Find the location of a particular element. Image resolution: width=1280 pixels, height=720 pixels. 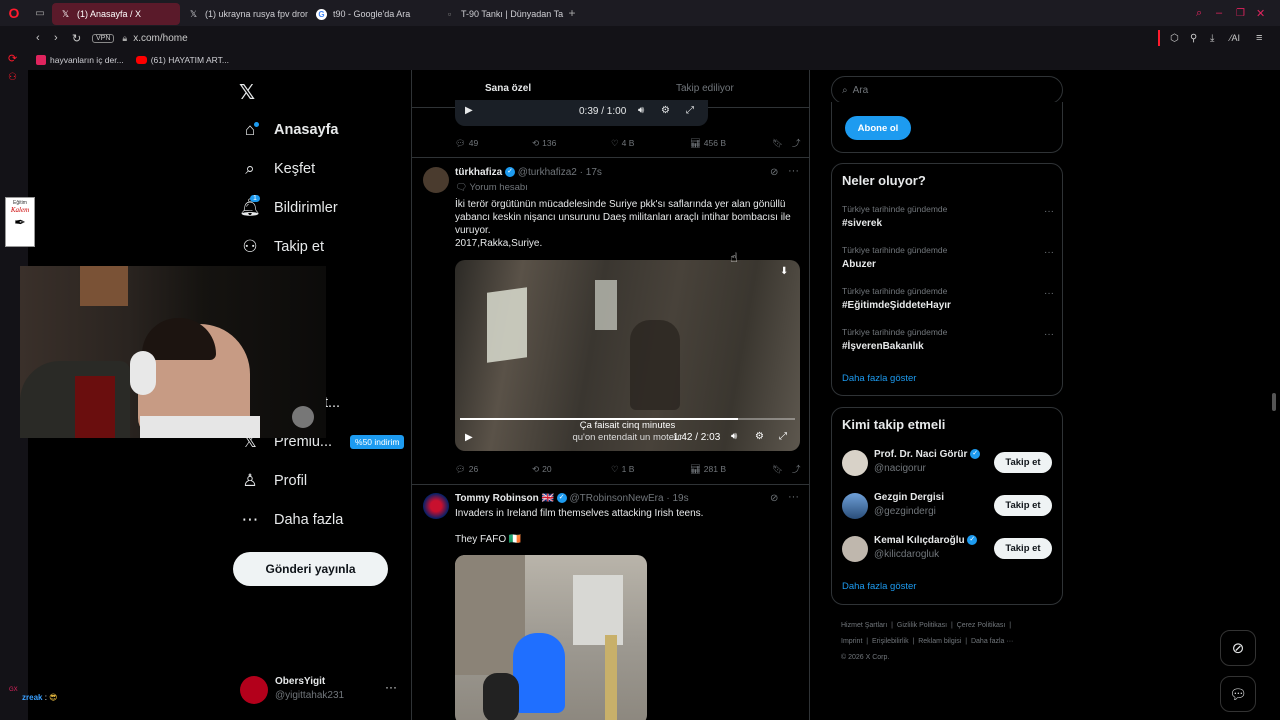

post-button: Gönderi yayınla is located at coordinates (310, 569).